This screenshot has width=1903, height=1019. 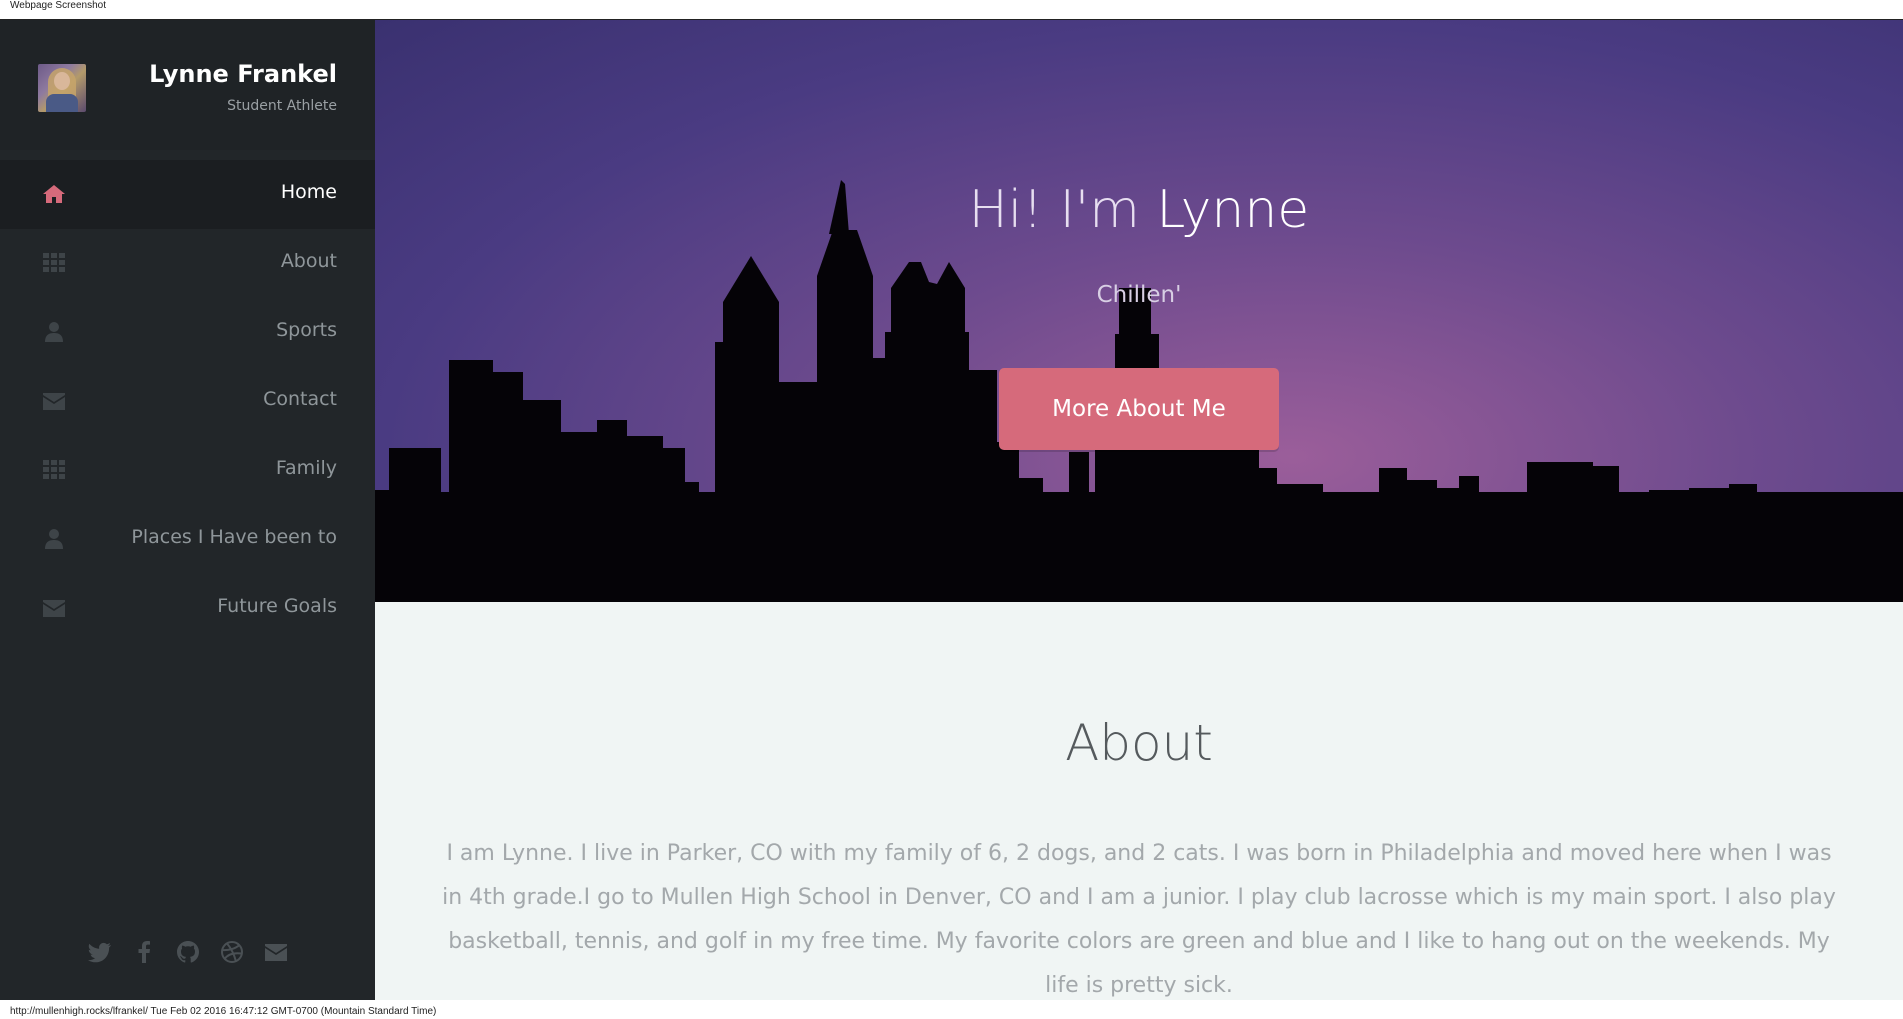 What do you see at coordinates (306, 330) in the screenshot?
I see `sidebar-item-label: Sports` at bounding box center [306, 330].